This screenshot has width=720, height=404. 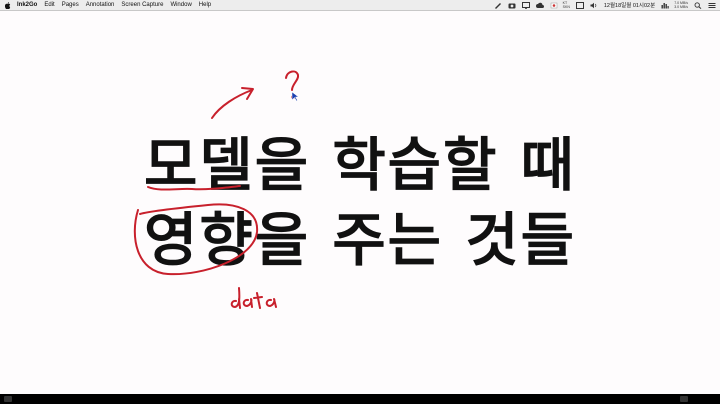 I want to click on volume-icon, so click(x=594, y=5).